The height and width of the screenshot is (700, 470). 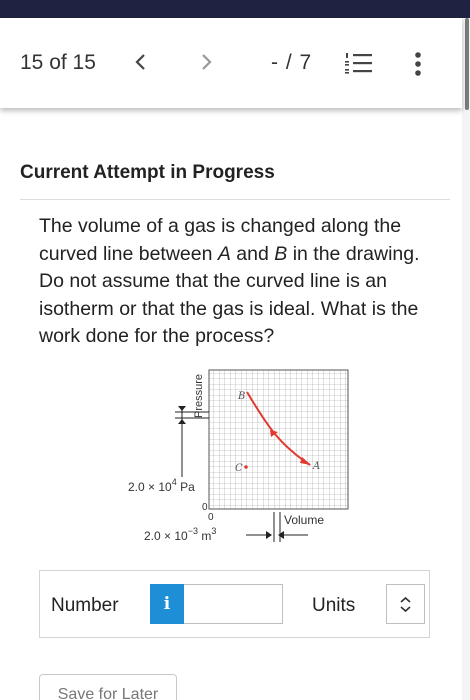 I want to click on numbered-list-icon, so click(x=358, y=63).